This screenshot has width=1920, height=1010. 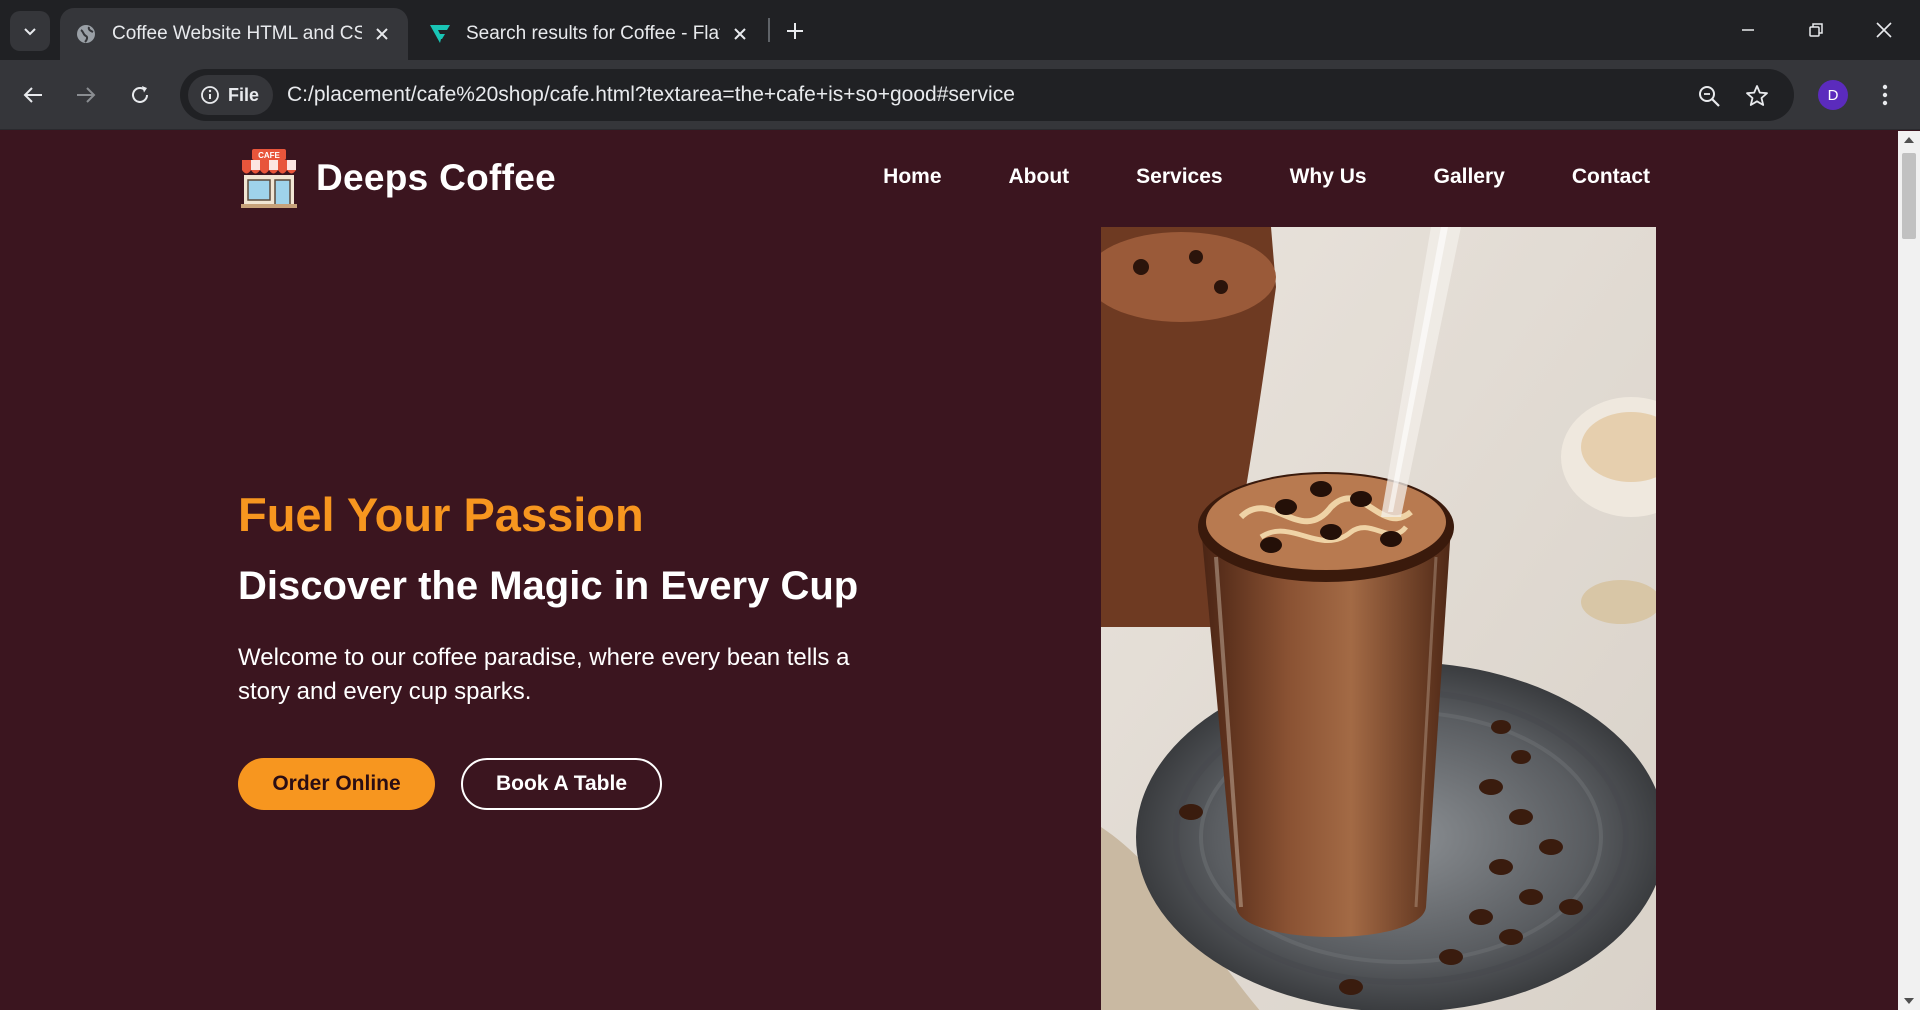 I want to click on tab-flaticon-search: Search results for Coffee - Flaticon, so click(x=590, y=34).